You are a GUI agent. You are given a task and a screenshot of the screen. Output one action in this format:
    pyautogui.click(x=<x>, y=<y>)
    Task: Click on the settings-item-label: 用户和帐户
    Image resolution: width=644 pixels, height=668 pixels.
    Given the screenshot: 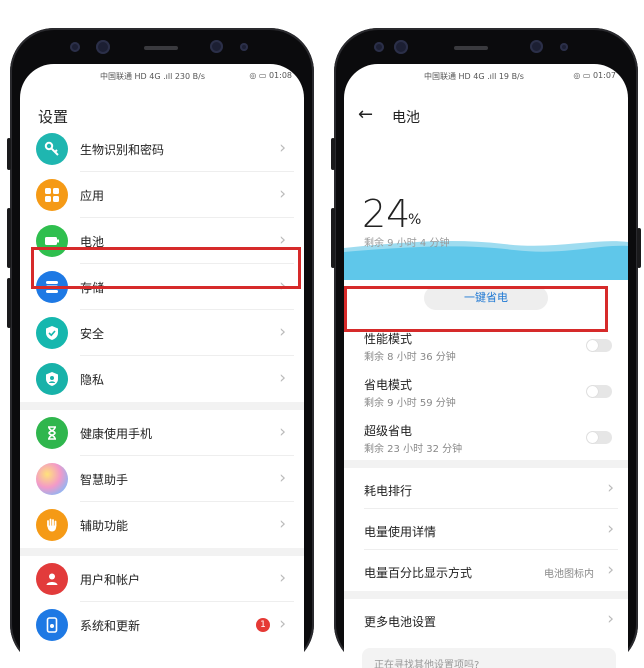 What is the action you would take?
    pyautogui.click(x=110, y=580)
    